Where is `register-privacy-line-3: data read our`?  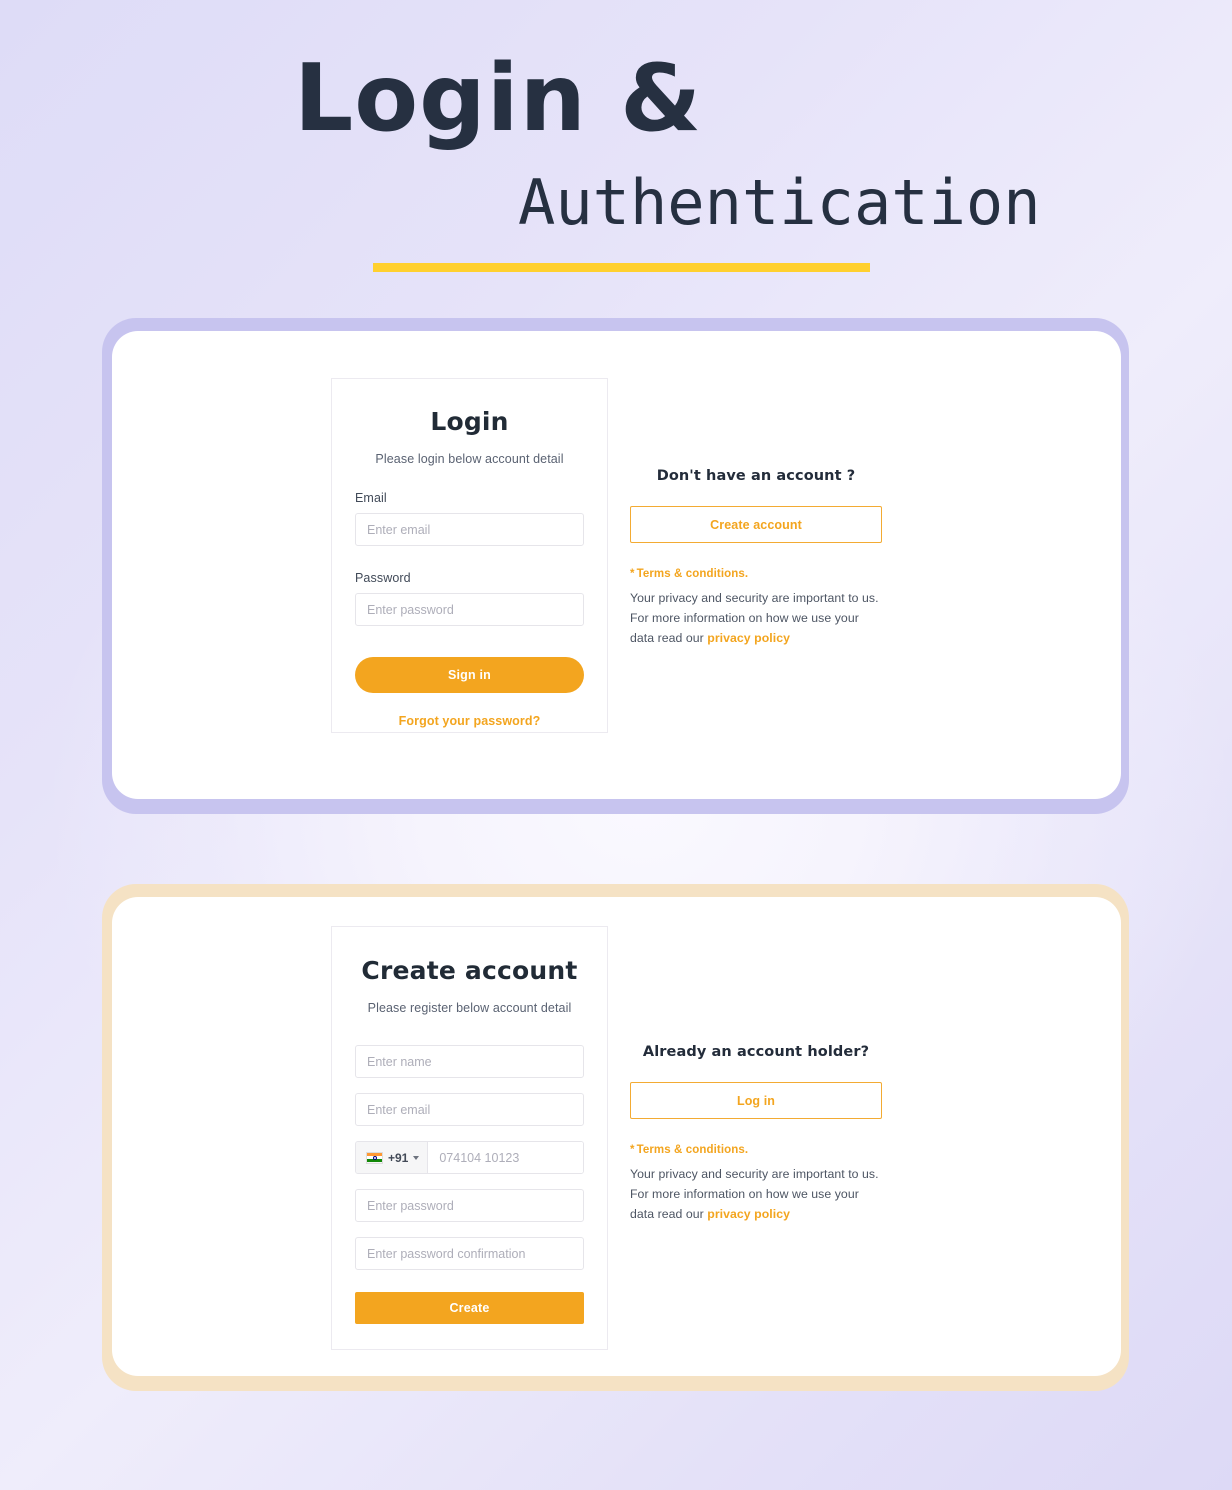 register-privacy-line-3: data read our is located at coordinates (669, 1213).